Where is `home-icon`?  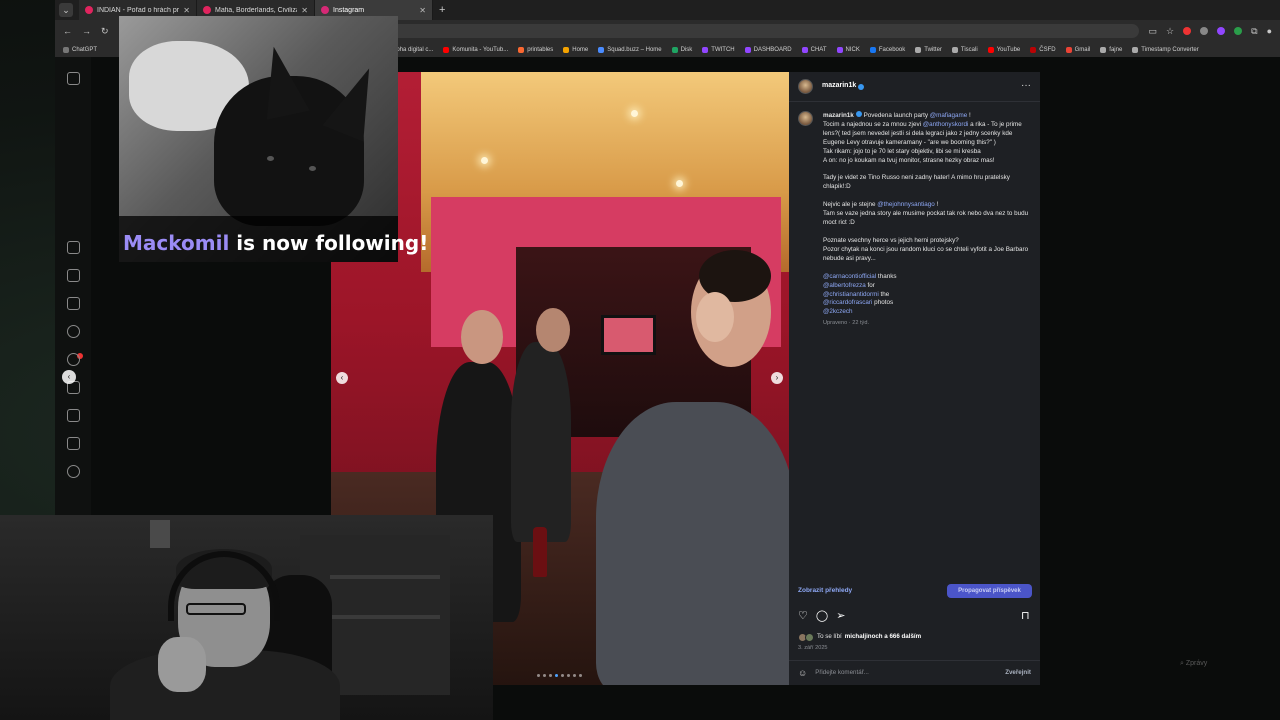 home-icon is located at coordinates (73, 247).